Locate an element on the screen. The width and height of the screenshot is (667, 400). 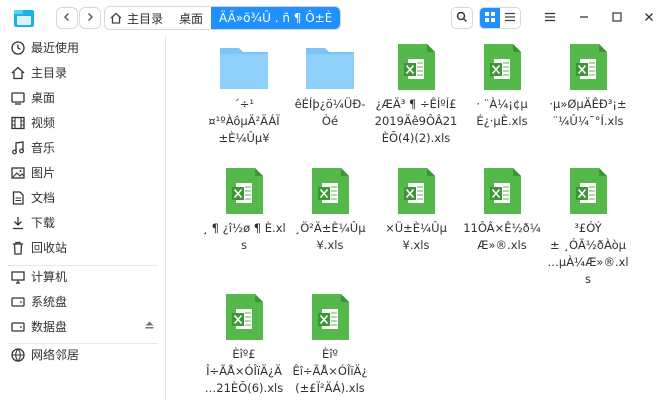
breadcrumb-label: 桌面 is located at coordinates (191, 18).